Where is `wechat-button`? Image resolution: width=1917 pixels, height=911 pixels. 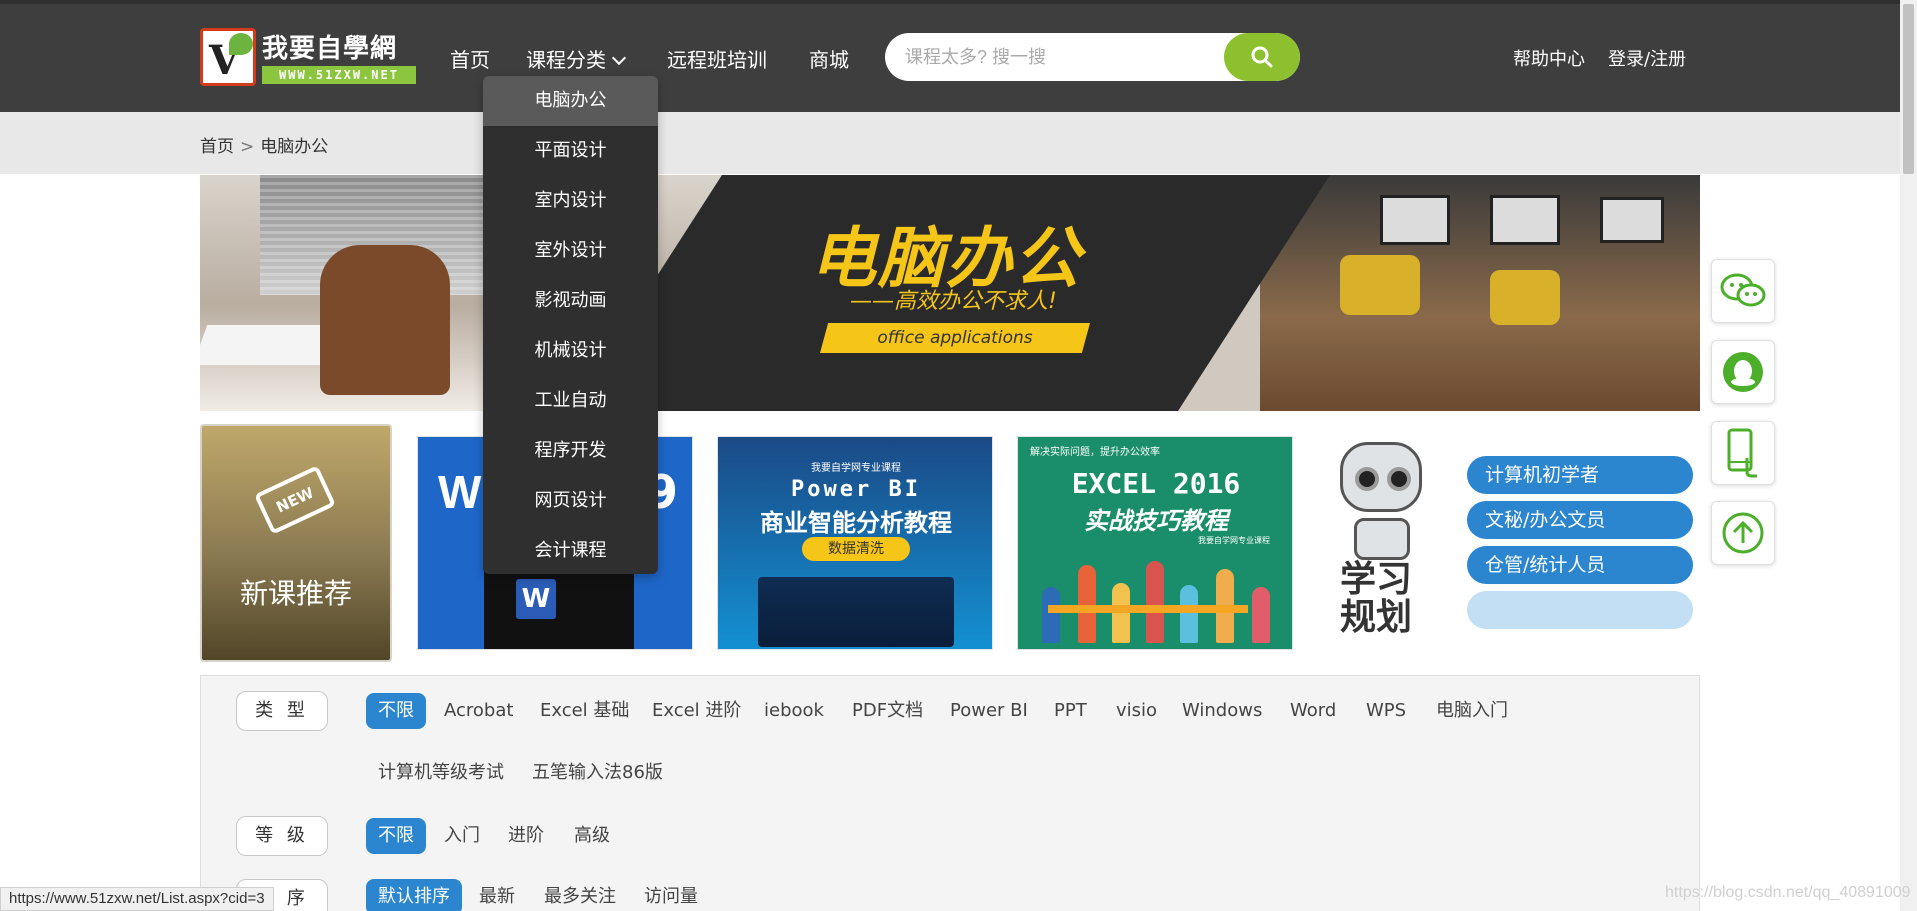
wechat-button is located at coordinates (1743, 291).